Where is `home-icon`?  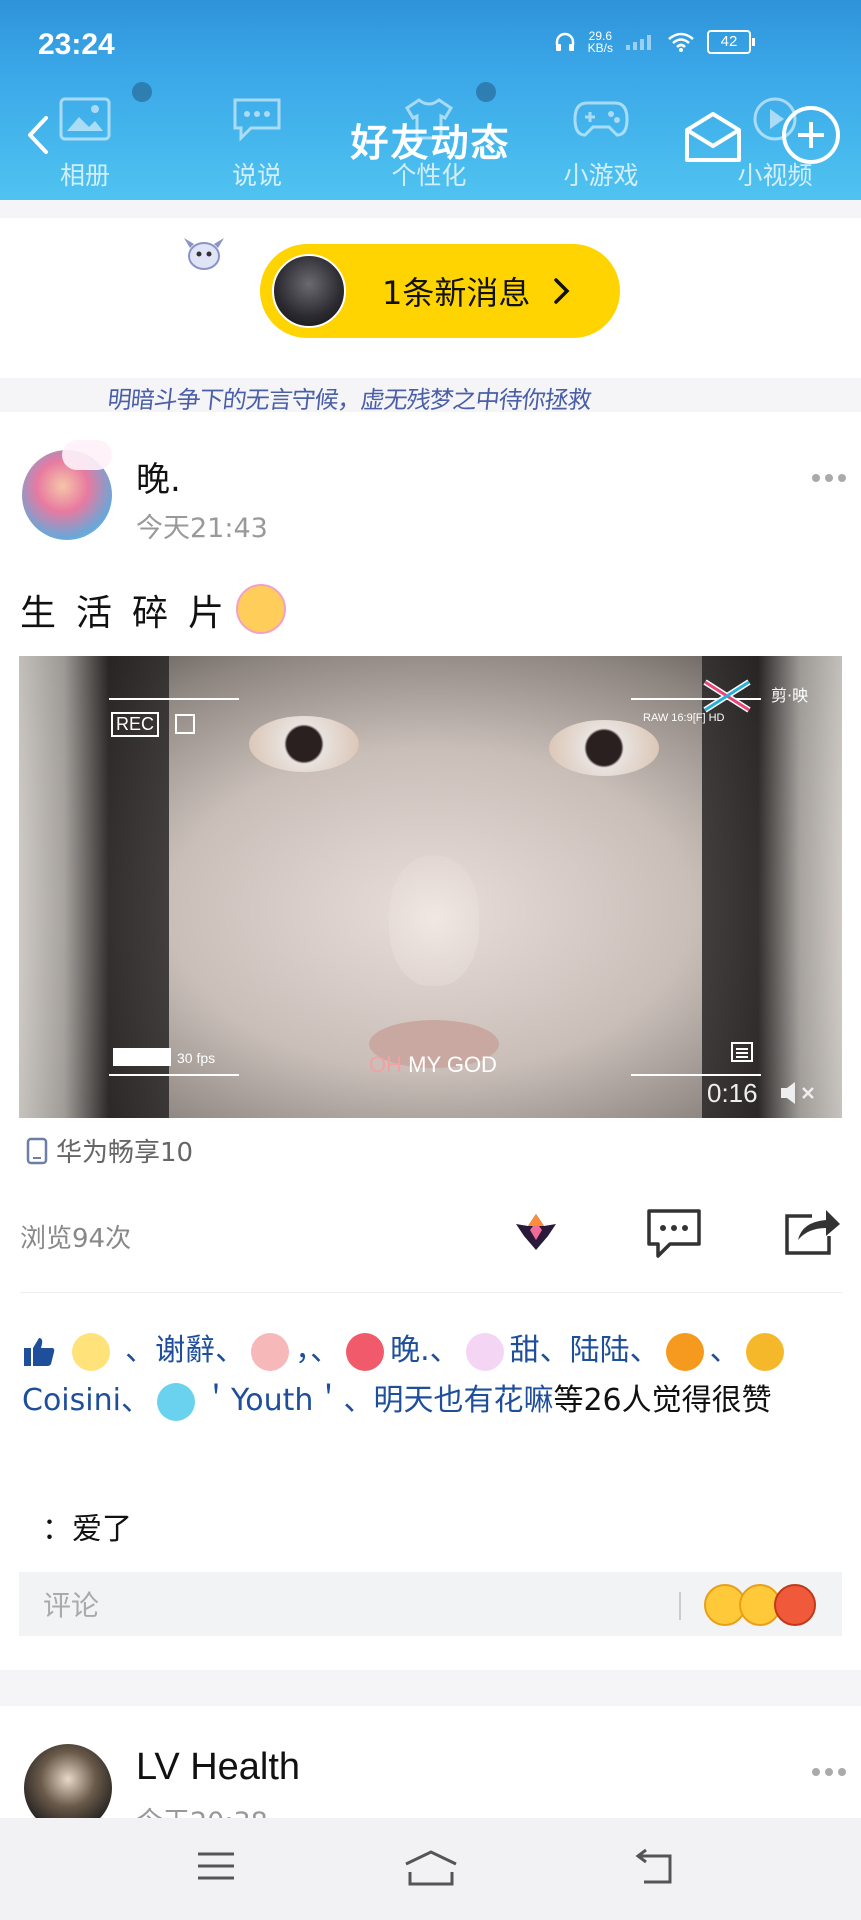 home-icon is located at coordinates (431, 1868).